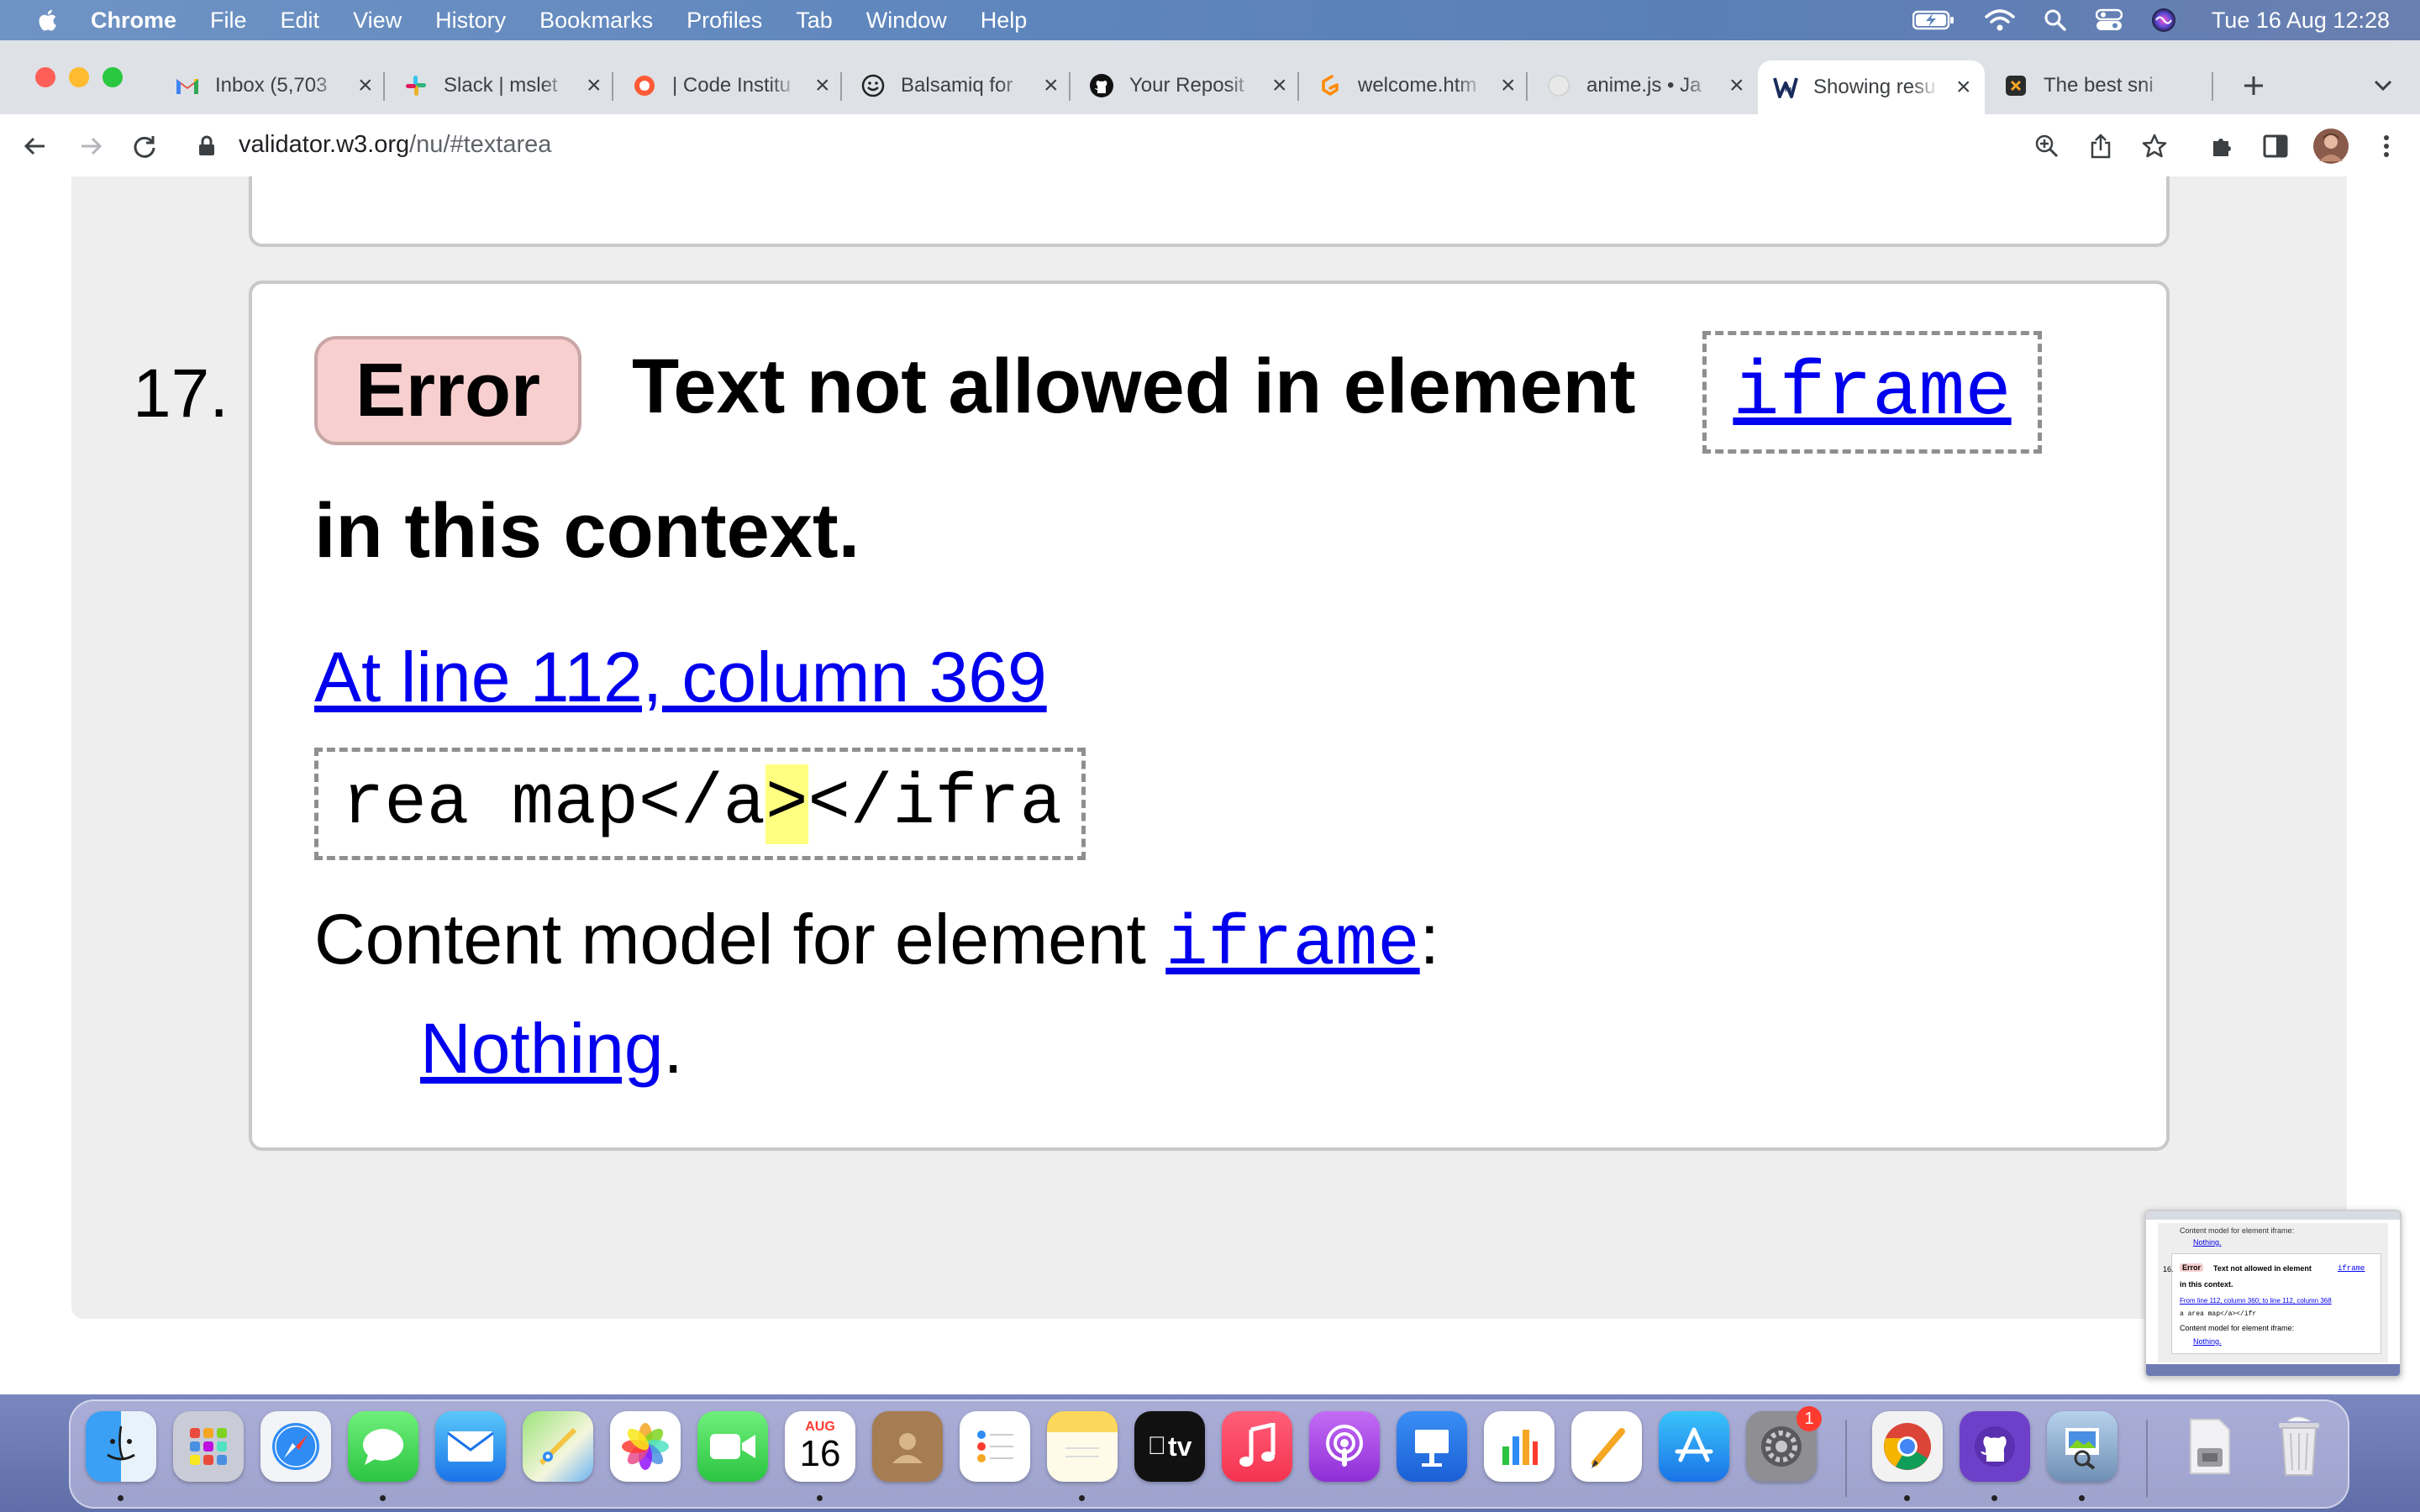 This screenshot has width=2420, height=1512. What do you see at coordinates (2299, 1446) in the screenshot?
I see `trash-icon` at bounding box center [2299, 1446].